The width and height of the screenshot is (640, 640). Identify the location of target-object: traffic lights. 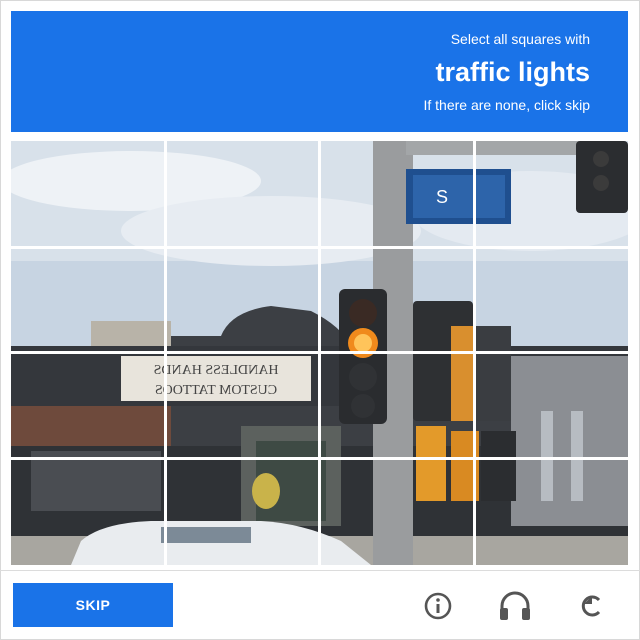
(512, 72).